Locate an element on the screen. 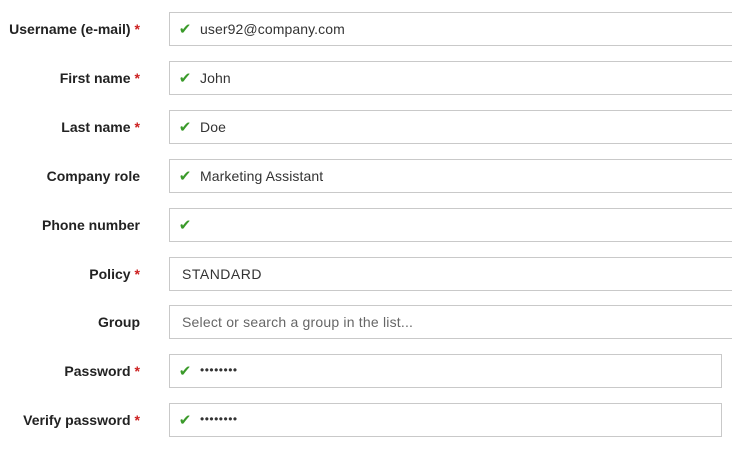  company-role-value: Marketing Assistant is located at coordinates (262, 176).